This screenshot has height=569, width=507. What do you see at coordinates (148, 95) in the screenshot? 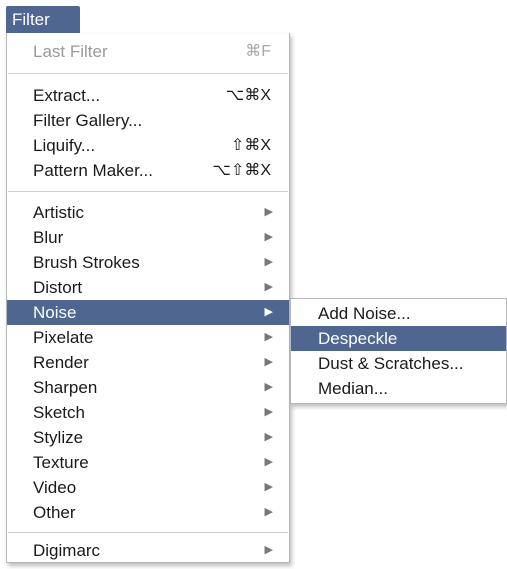
I see `menu-item-extract: Extract... ⌥⌘X` at bounding box center [148, 95].